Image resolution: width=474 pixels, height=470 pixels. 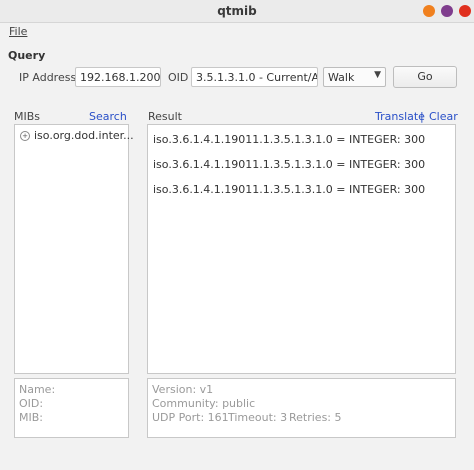 What do you see at coordinates (31, 403) in the screenshot?
I see `mib-oid-label: OID:` at bounding box center [31, 403].